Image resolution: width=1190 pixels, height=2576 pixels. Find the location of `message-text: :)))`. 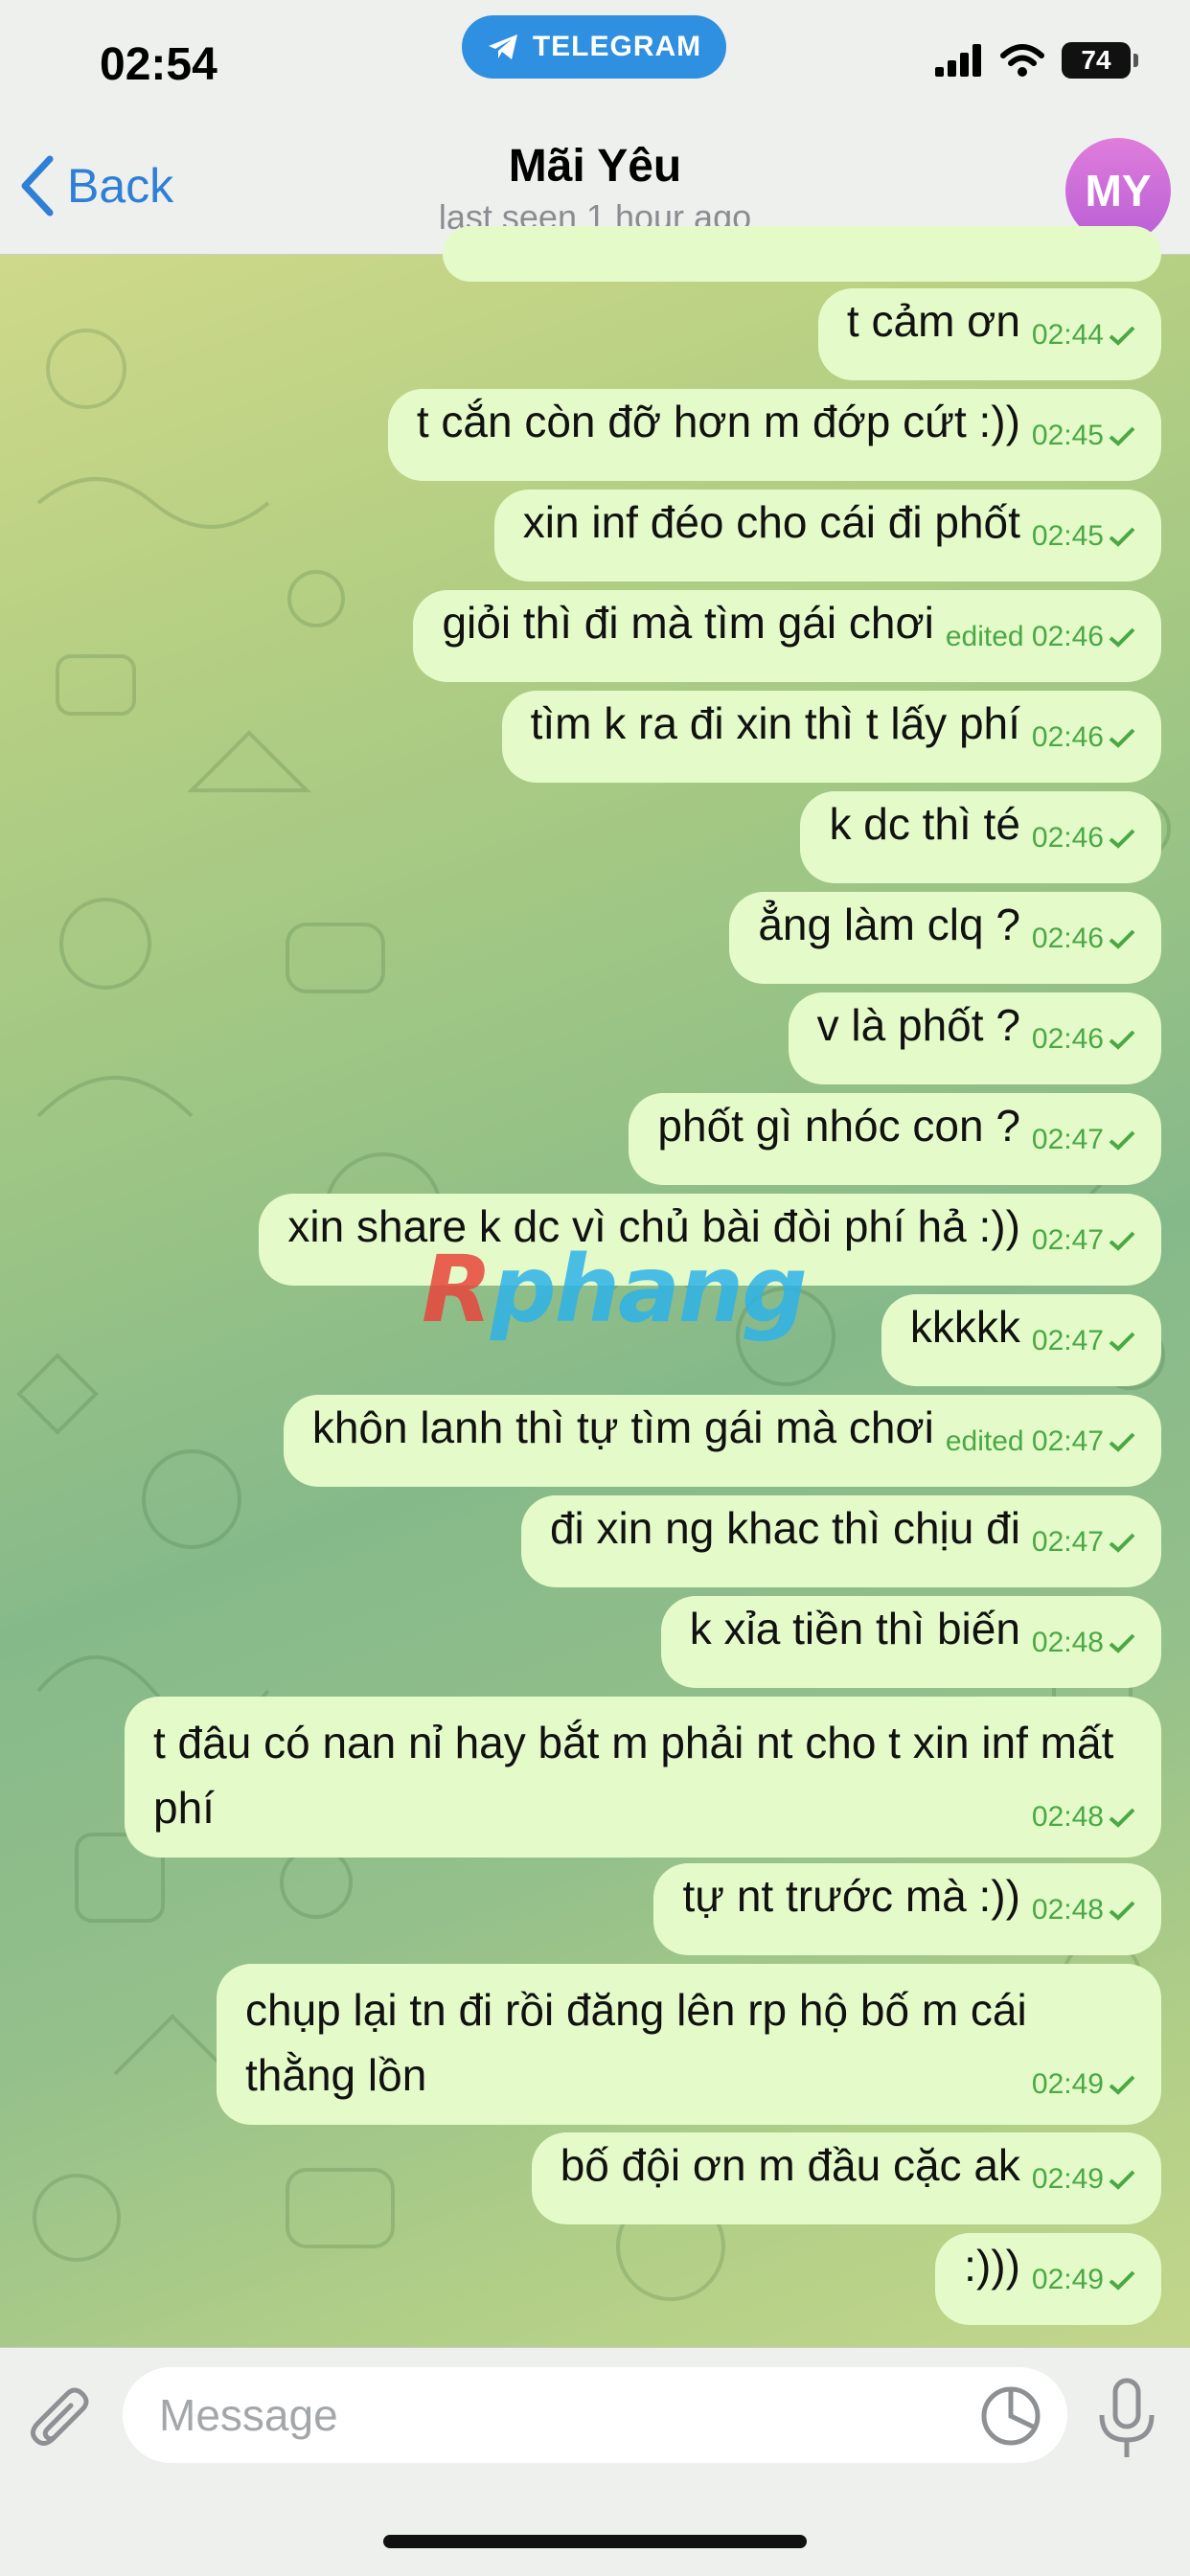

message-text: :))) is located at coordinates (992, 2266).